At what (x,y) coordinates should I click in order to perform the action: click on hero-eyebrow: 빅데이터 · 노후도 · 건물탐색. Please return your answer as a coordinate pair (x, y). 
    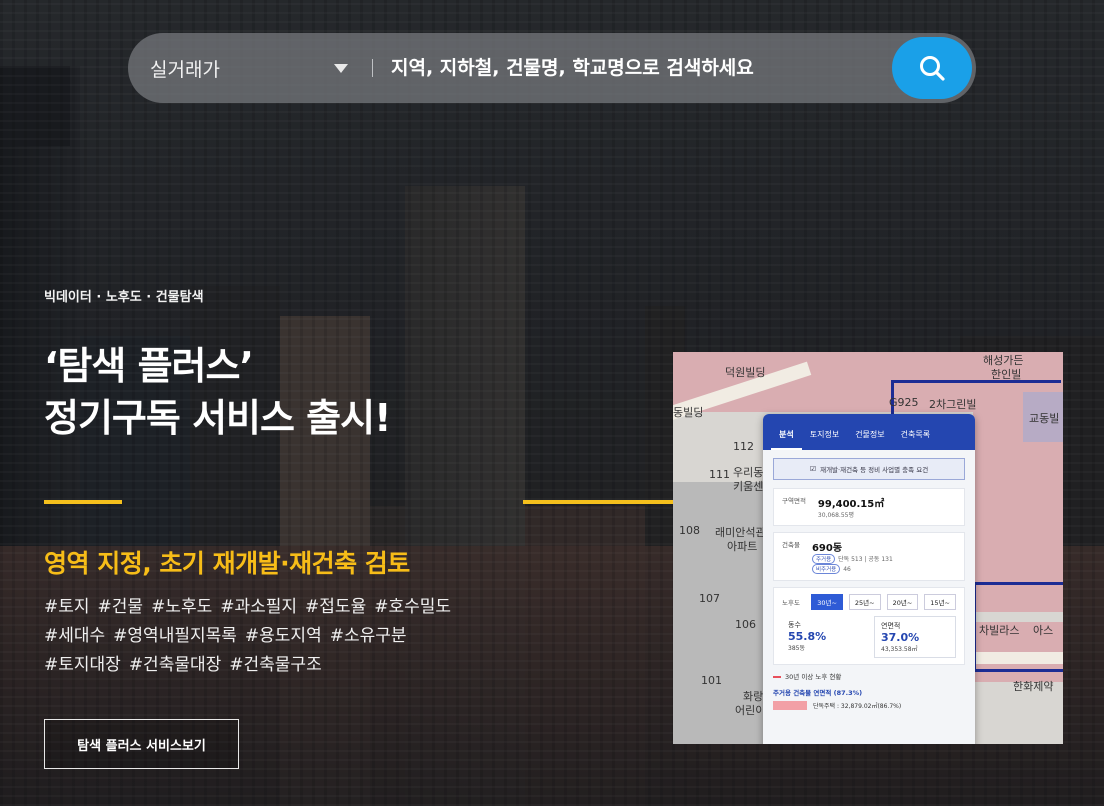
    Looking at the image, I should click on (124, 297).